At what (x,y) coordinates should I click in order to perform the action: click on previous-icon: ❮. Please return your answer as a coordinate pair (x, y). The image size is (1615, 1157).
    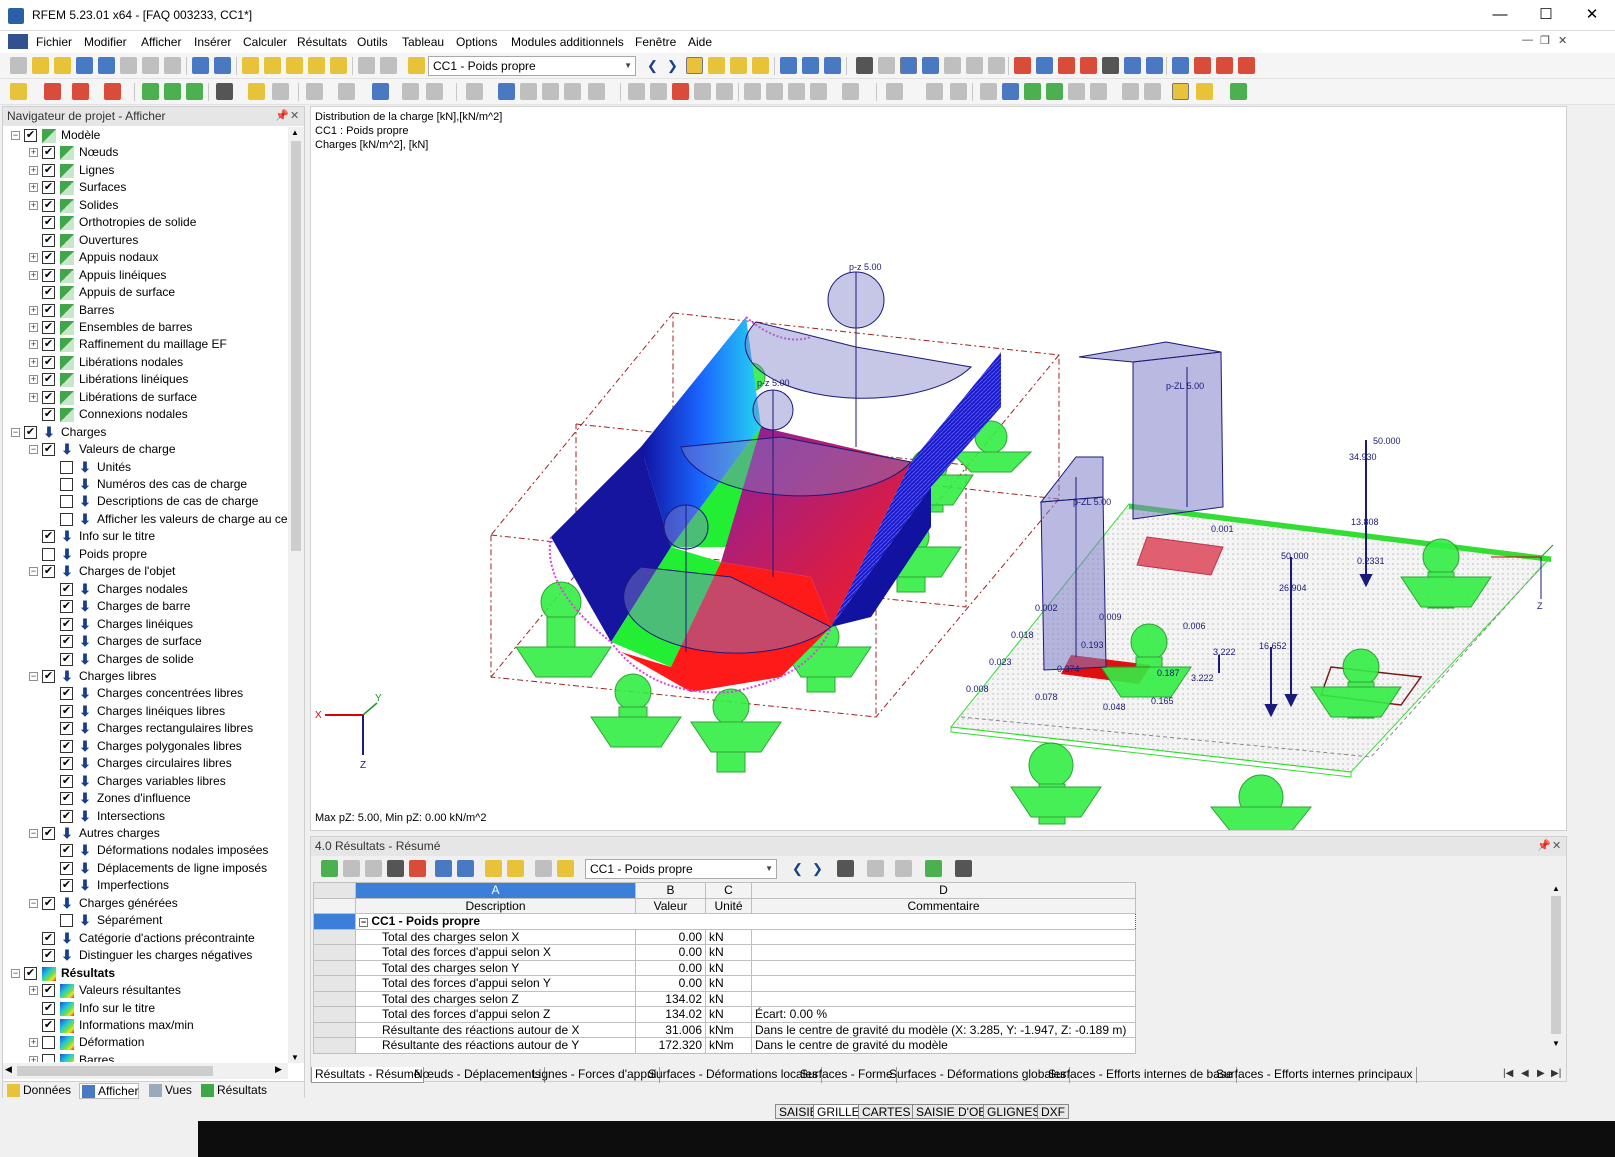
    Looking at the image, I should click on (797, 868).